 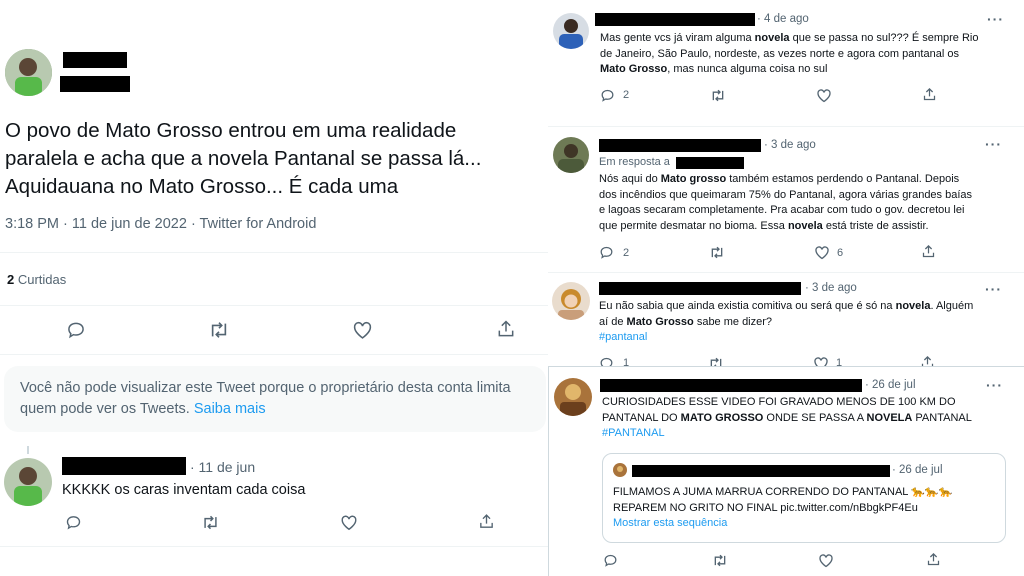 I want to click on reply-text: KKKKK os caras inventam cada coisa, so click(x=184, y=490).